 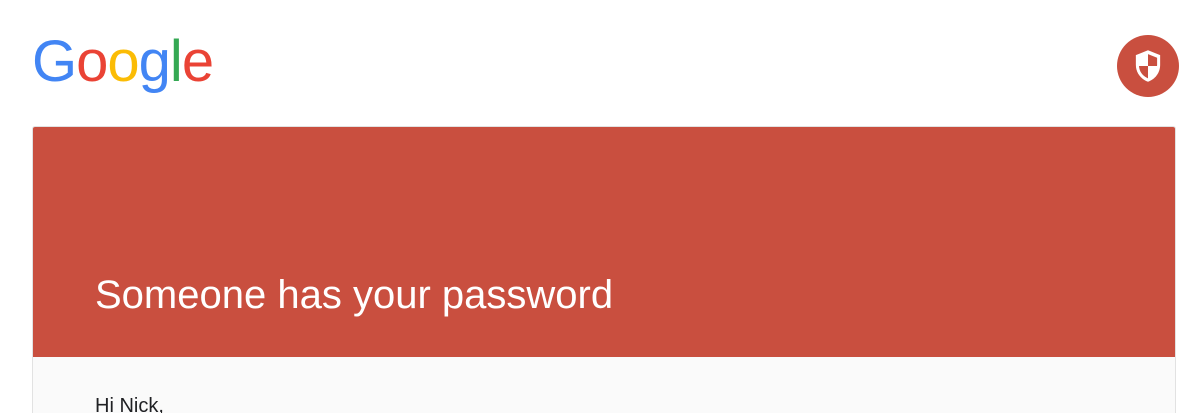 I want to click on logo-letter-o1: o, so click(x=92, y=61).